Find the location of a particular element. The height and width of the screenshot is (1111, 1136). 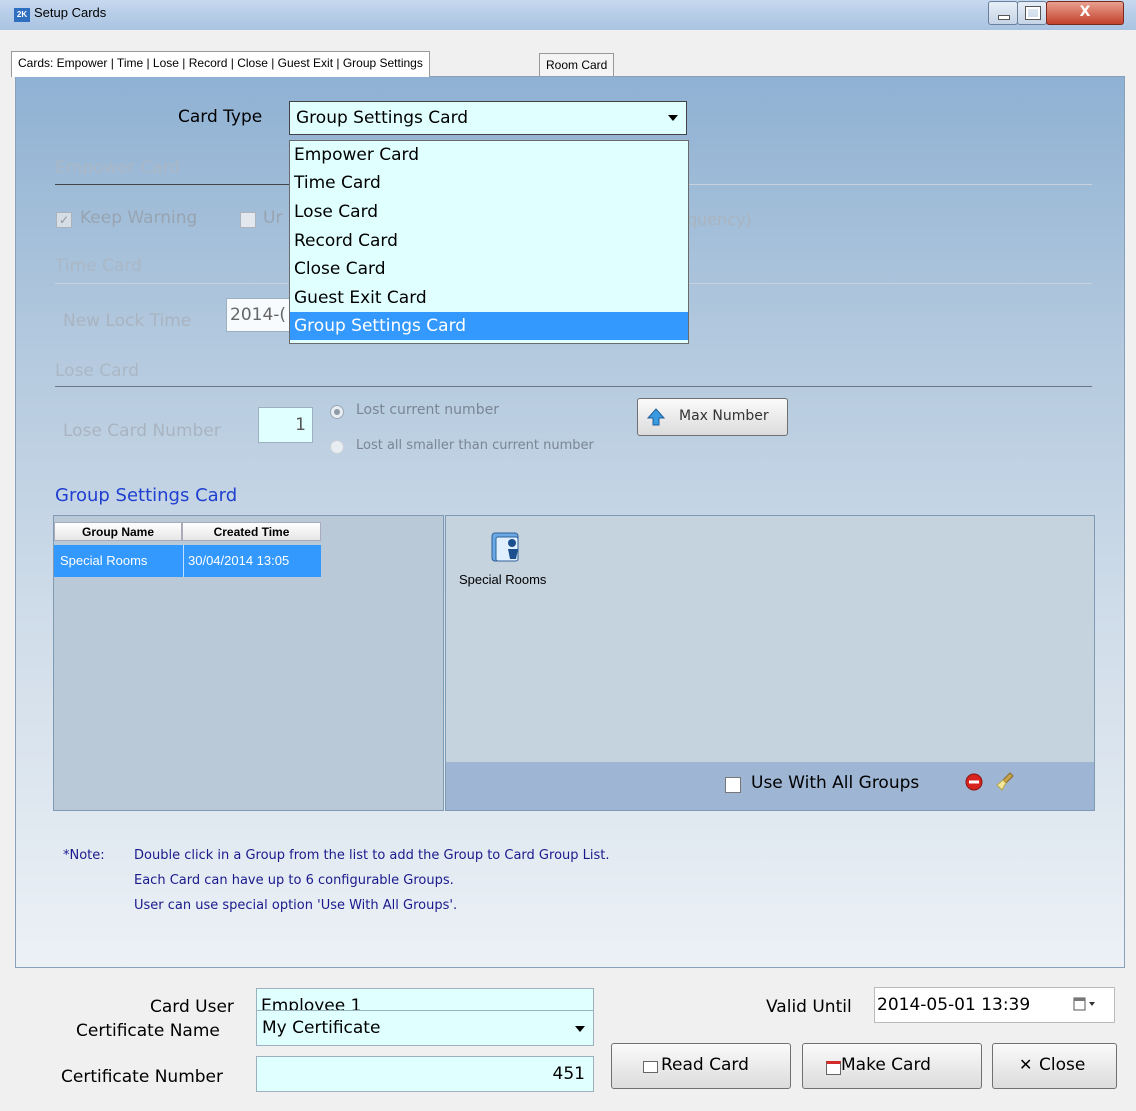

keep-warning-label: Keep Warning is located at coordinates (139, 218).